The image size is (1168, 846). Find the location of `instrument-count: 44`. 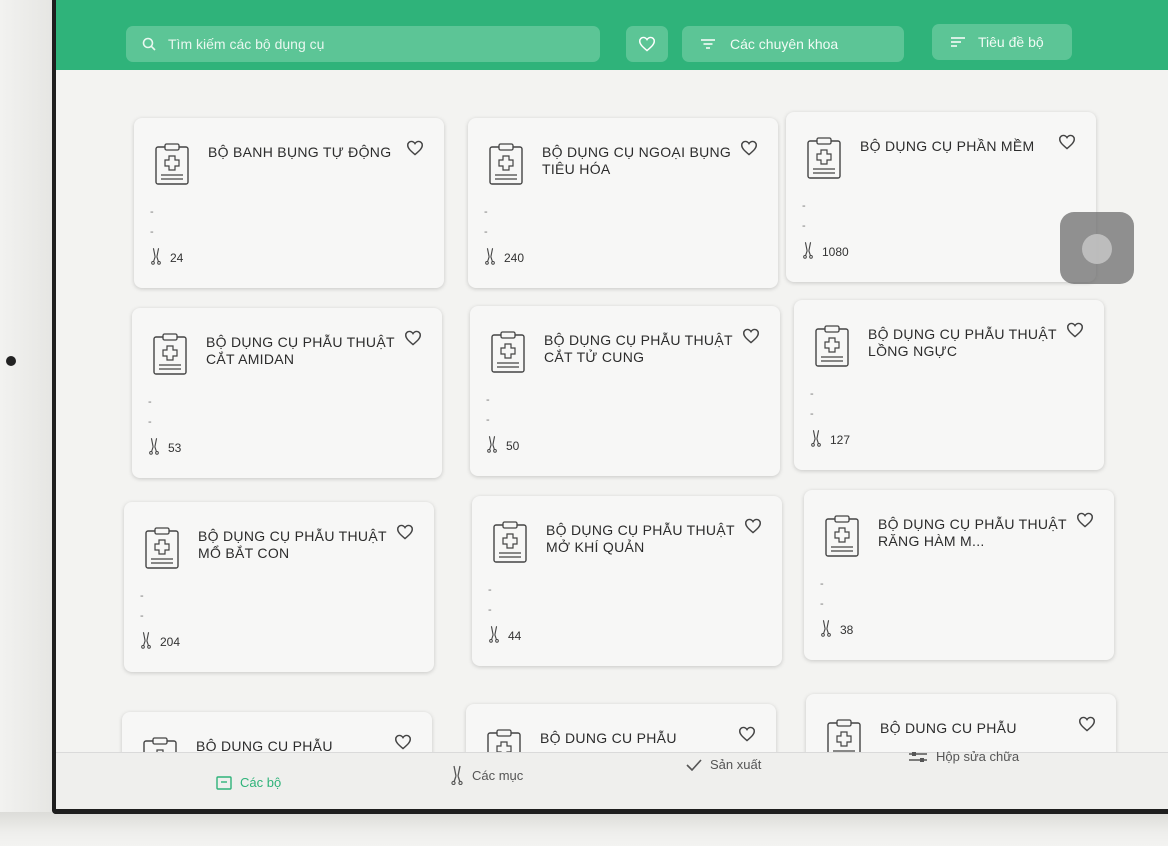

instrument-count: 44 is located at coordinates (504, 635).